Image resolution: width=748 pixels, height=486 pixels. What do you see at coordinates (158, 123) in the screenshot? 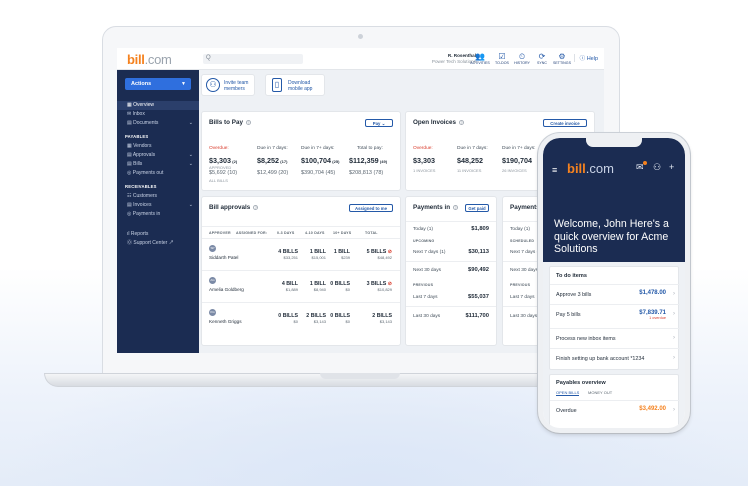
I see `sidebar-item-documents: ▤ Documents ⌄` at bounding box center [158, 123].